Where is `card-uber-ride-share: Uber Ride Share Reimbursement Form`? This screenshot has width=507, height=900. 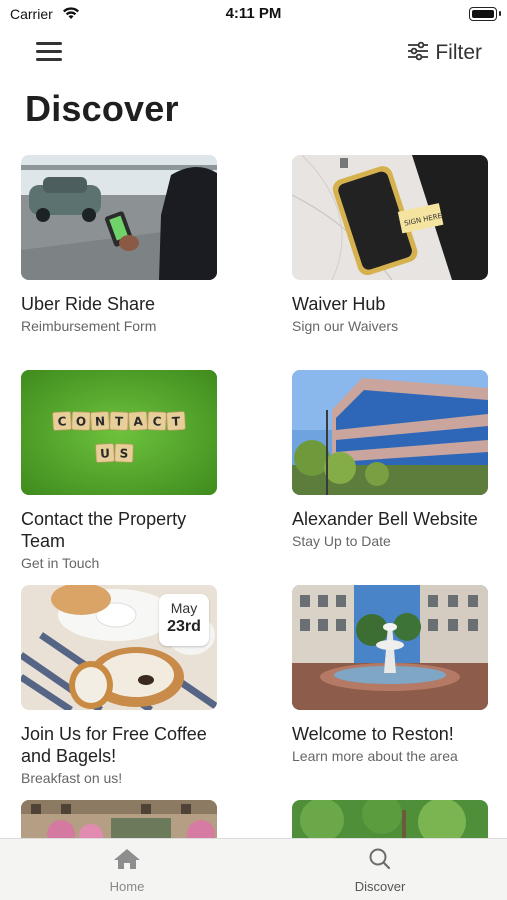
card-uber-ride-share: Uber Ride Share Reimbursement Form is located at coordinates (119, 244).